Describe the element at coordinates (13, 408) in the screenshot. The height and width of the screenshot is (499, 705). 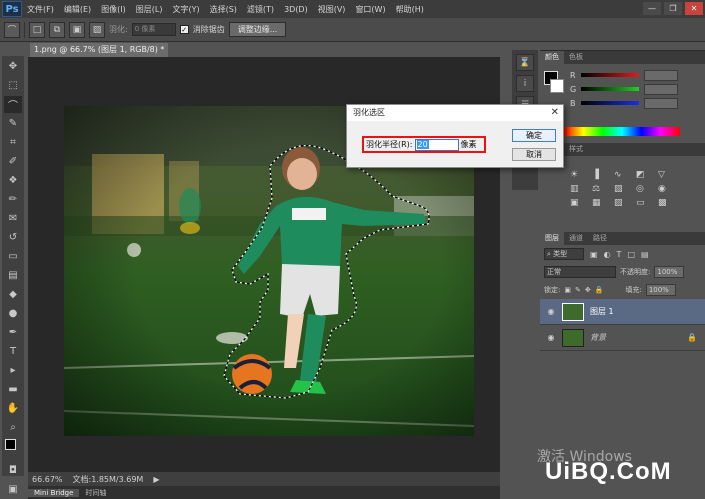
I see `hand-tool-icon: ✋` at that location.